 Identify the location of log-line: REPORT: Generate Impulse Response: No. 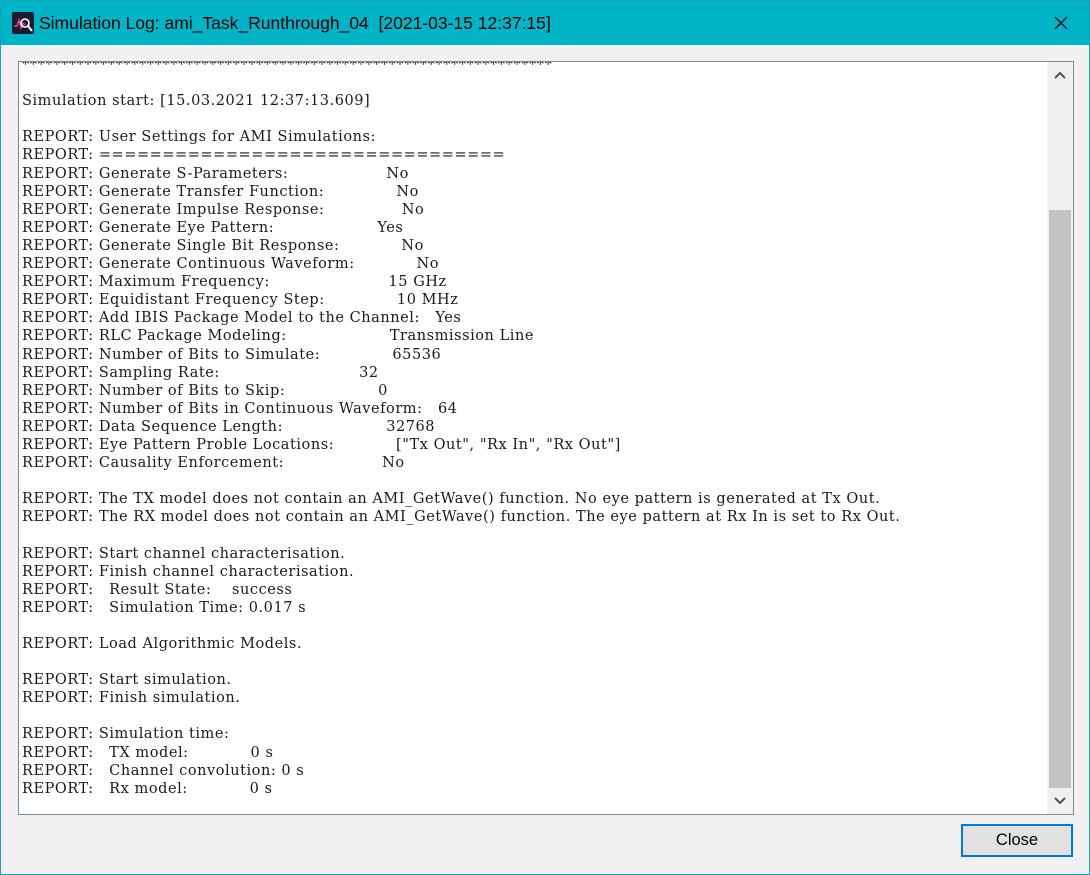
(223, 209).